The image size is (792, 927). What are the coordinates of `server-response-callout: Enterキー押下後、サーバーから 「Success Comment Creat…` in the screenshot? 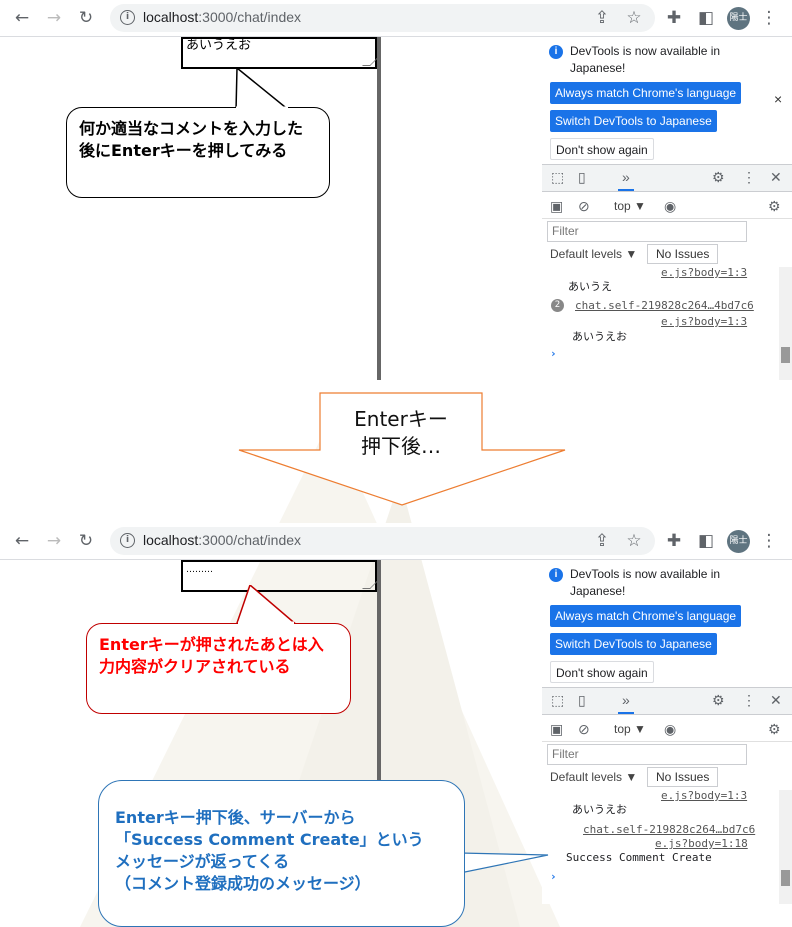 It's located at (281, 853).